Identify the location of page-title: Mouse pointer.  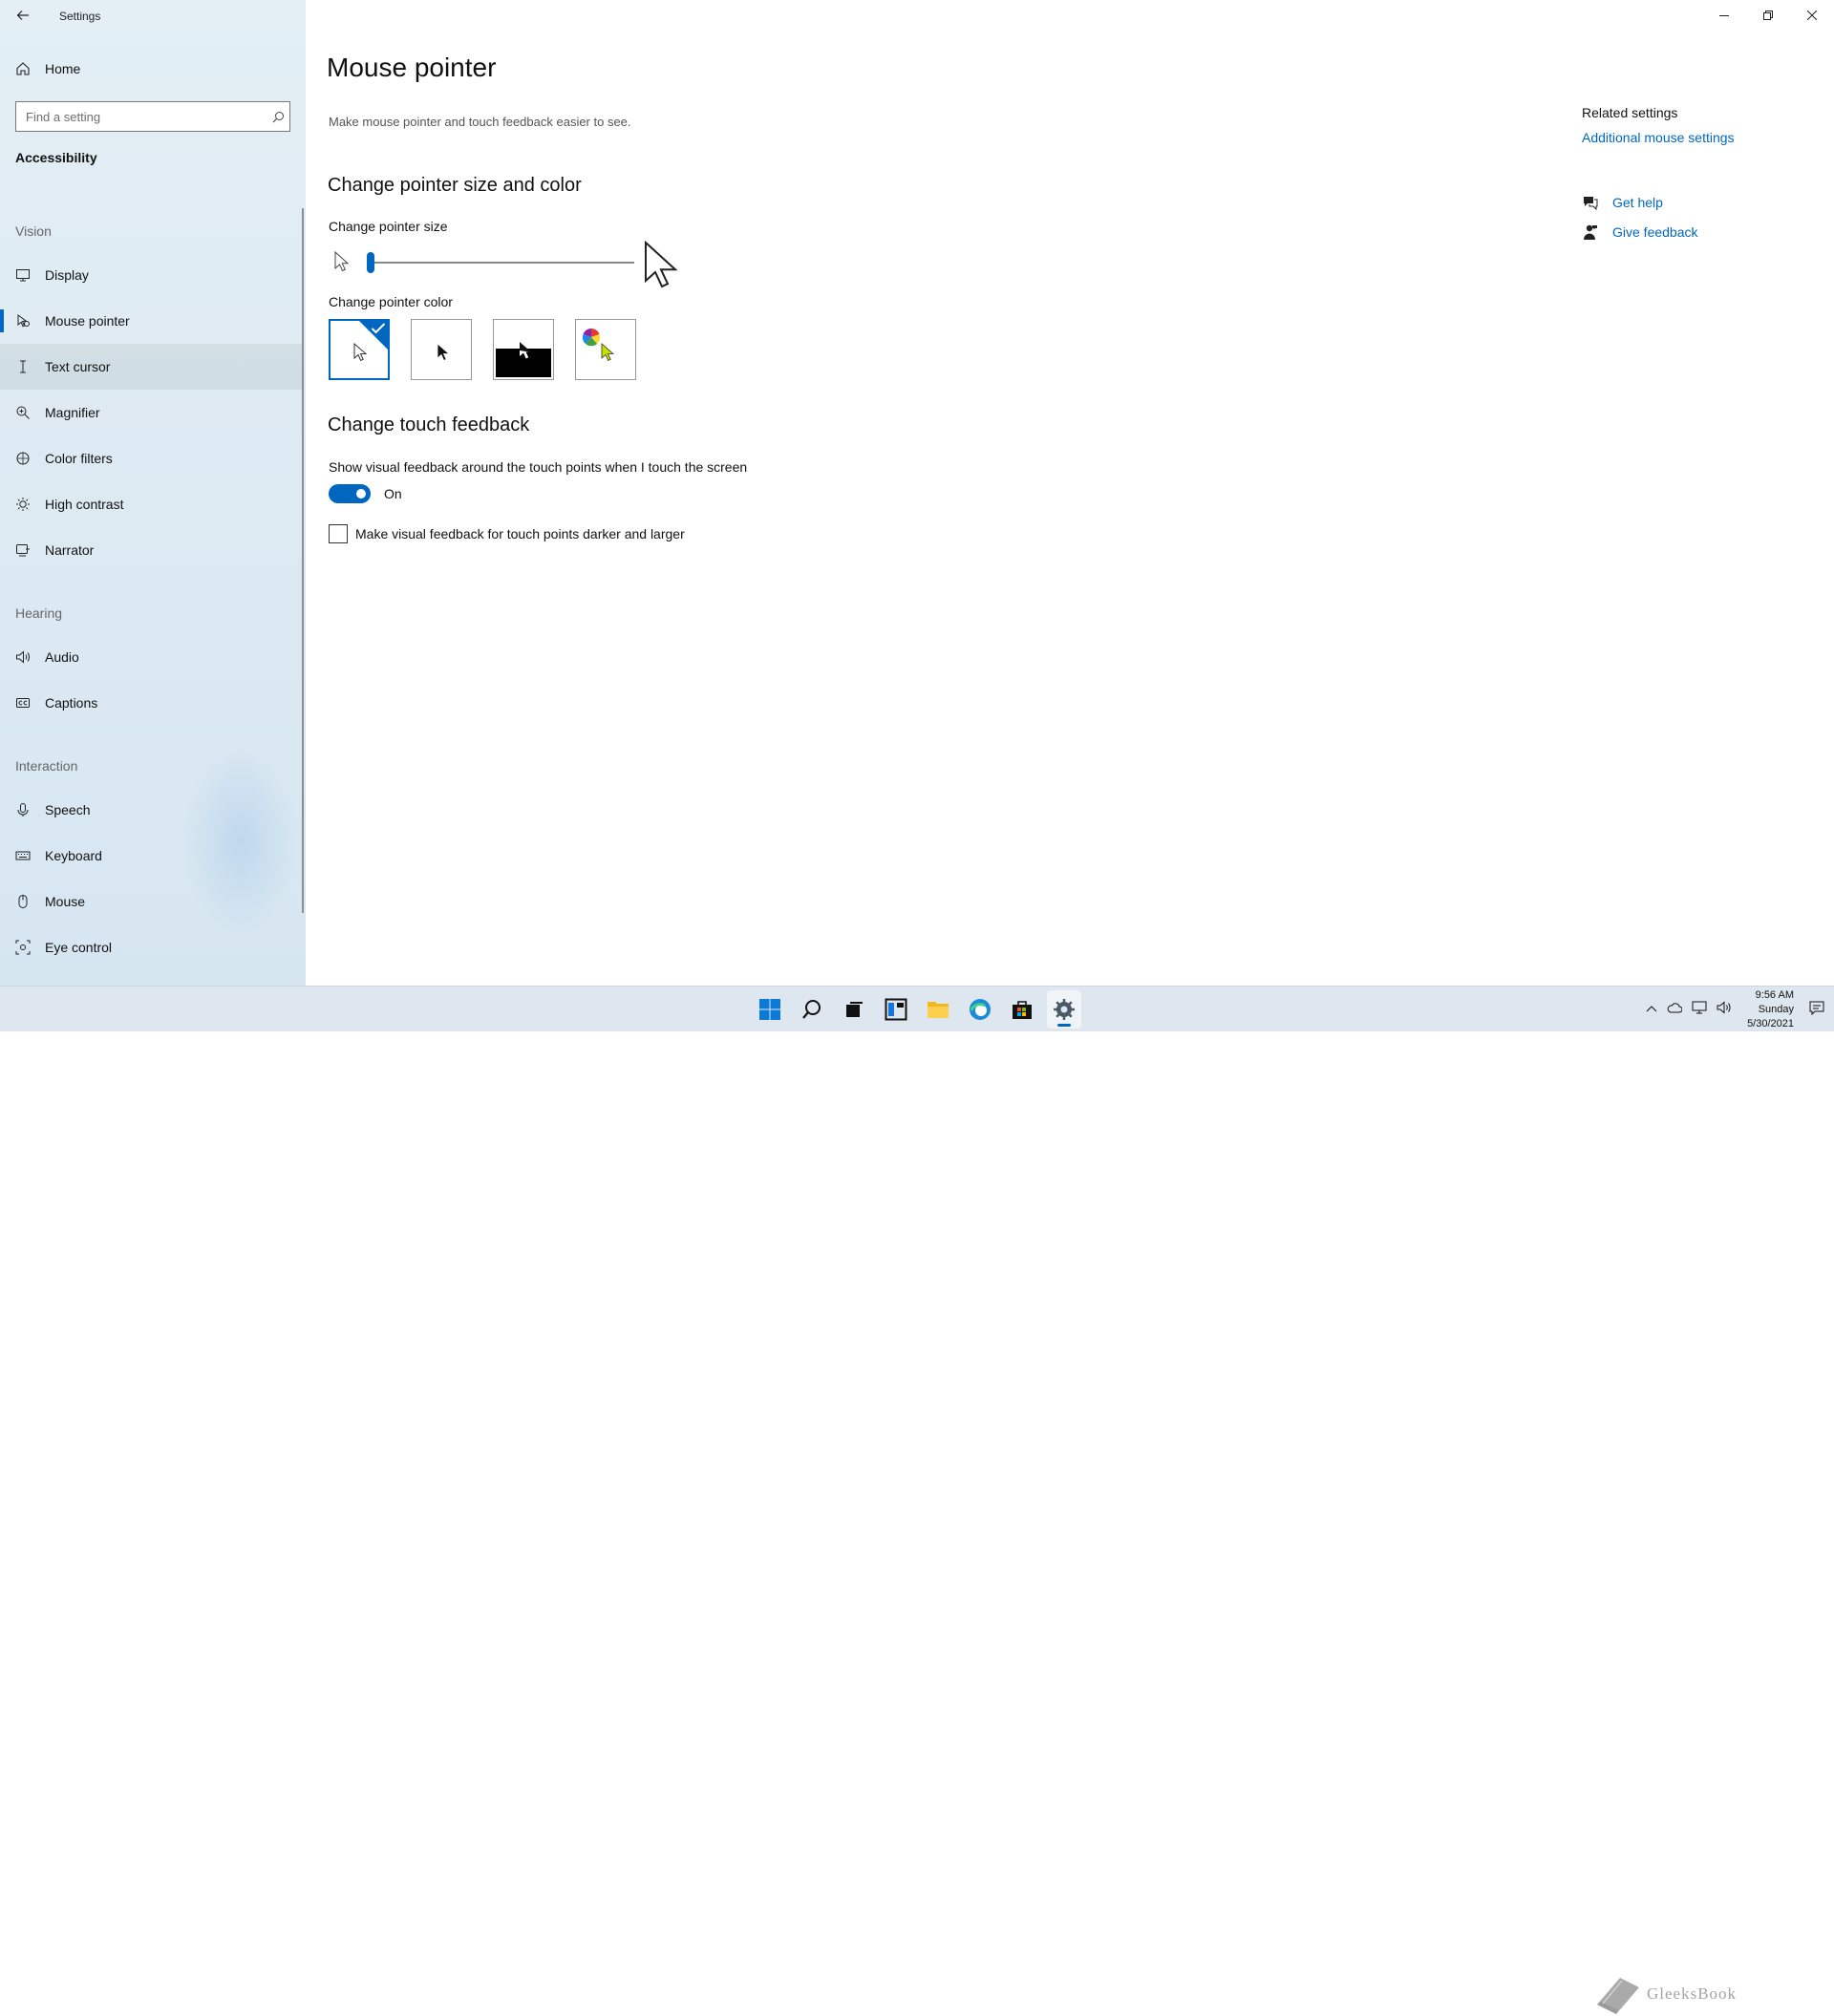
(412, 67).